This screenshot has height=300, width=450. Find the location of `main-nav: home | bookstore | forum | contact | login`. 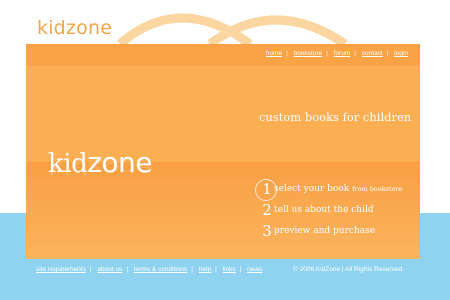

main-nav: home | bookstore | forum | contact | login is located at coordinates (336, 53).